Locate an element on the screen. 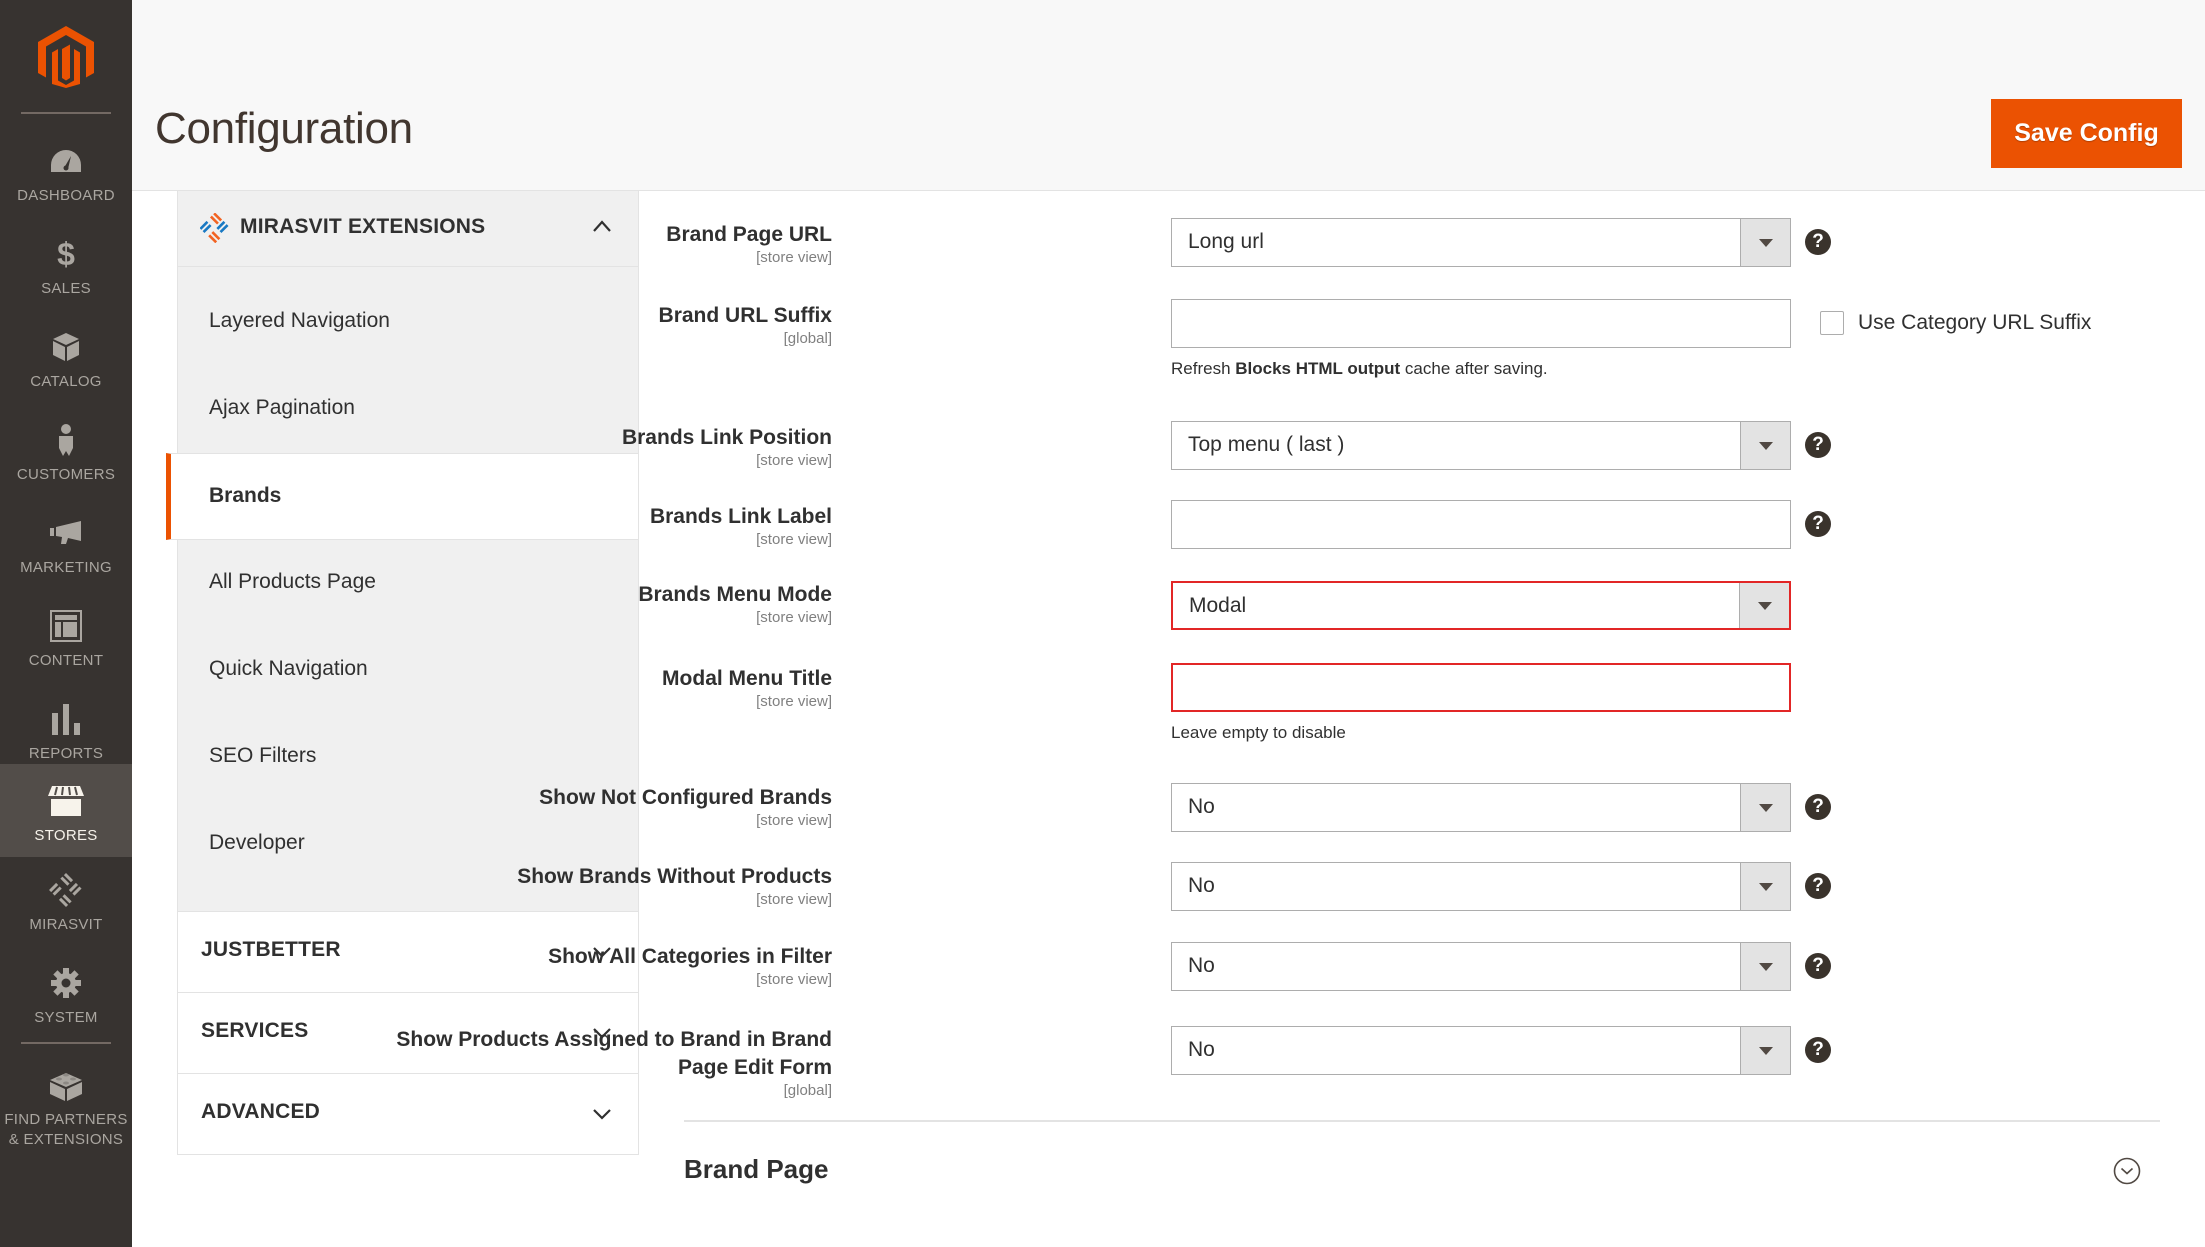  page-header: Configuration Save Config is located at coordinates (1168, 95).